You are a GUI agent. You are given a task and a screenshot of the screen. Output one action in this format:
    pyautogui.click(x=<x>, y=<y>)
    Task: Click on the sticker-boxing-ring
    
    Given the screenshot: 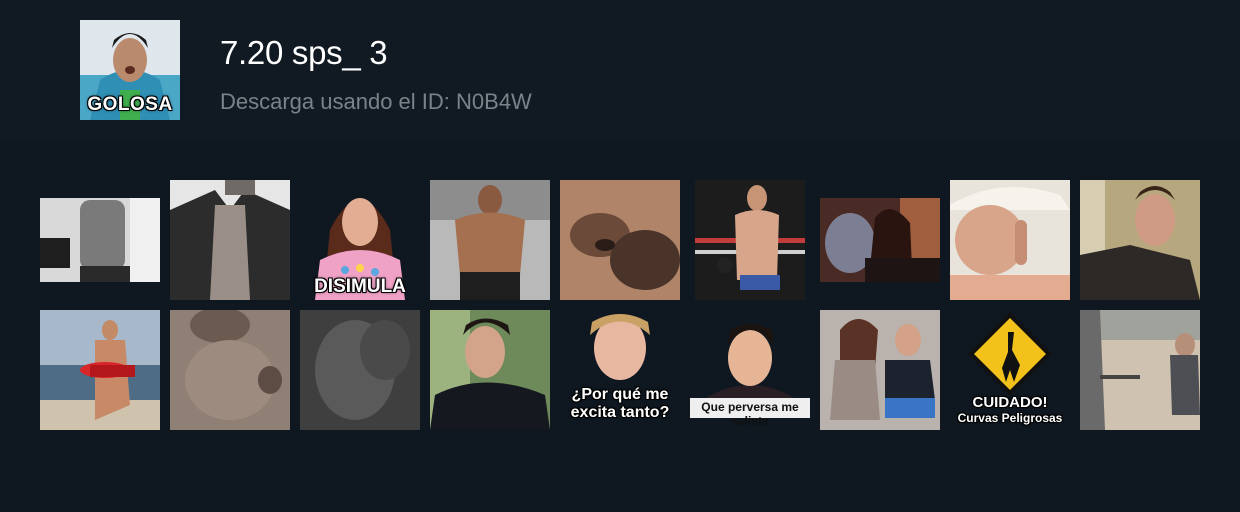 What is the action you would take?
    pyautogui.click(x=750, y=240)
    